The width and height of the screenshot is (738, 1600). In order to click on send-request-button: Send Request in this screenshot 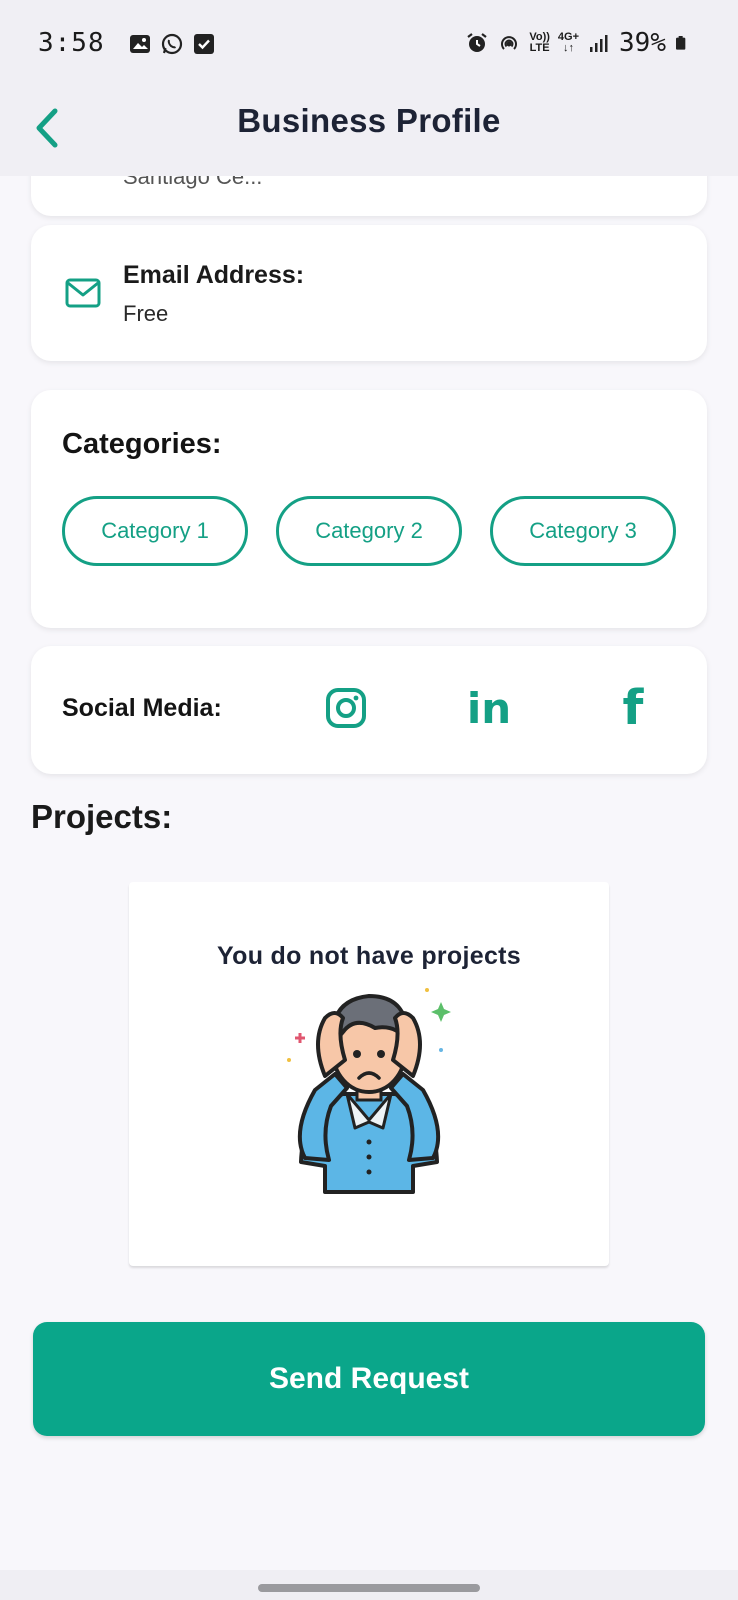, I will do `click(369, 1379)`.